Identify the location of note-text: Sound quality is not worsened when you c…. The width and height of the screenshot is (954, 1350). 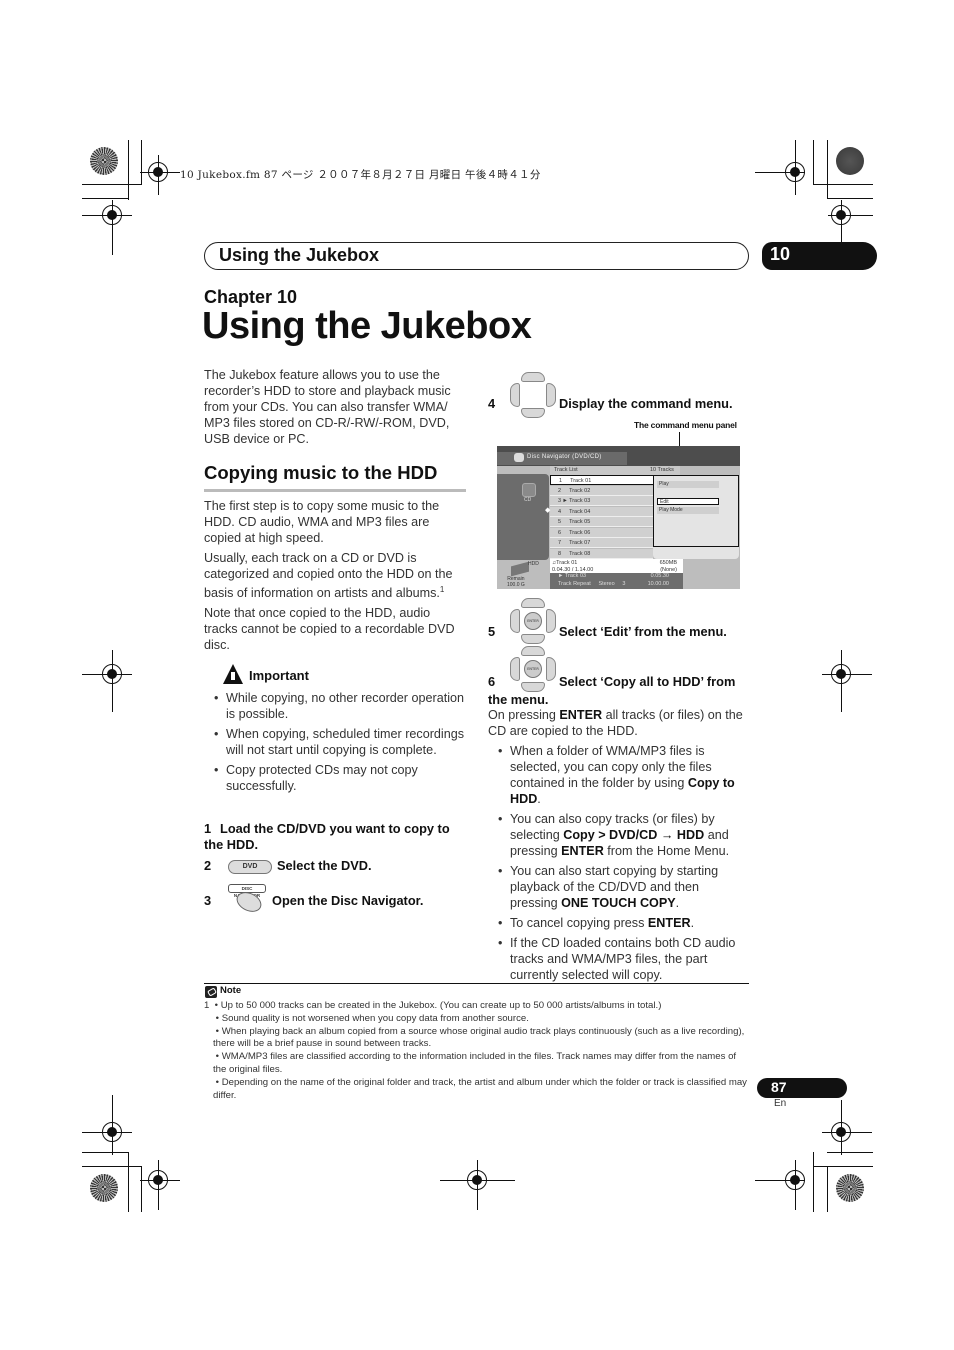
(375, 1018).